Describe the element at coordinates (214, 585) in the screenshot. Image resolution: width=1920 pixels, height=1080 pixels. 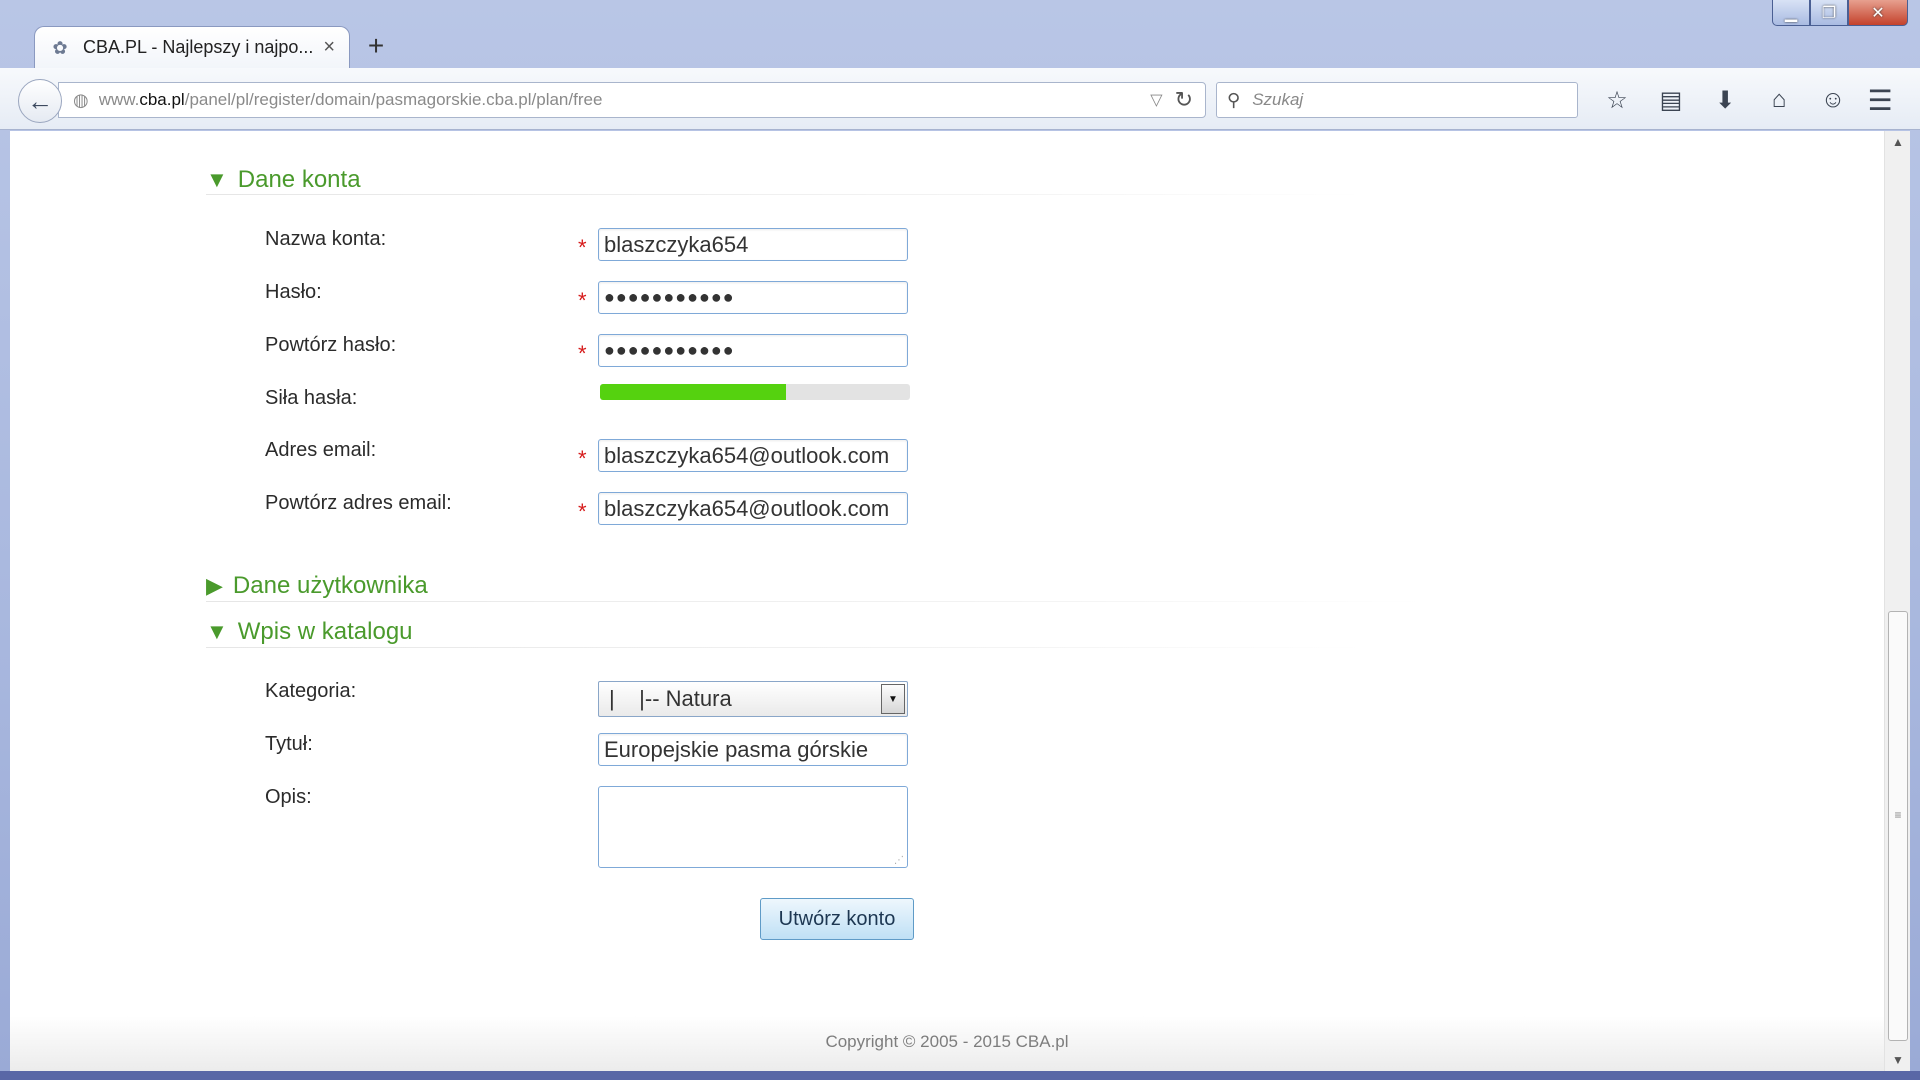
I see `collapsed-triangle-icon: ▶` at that location.